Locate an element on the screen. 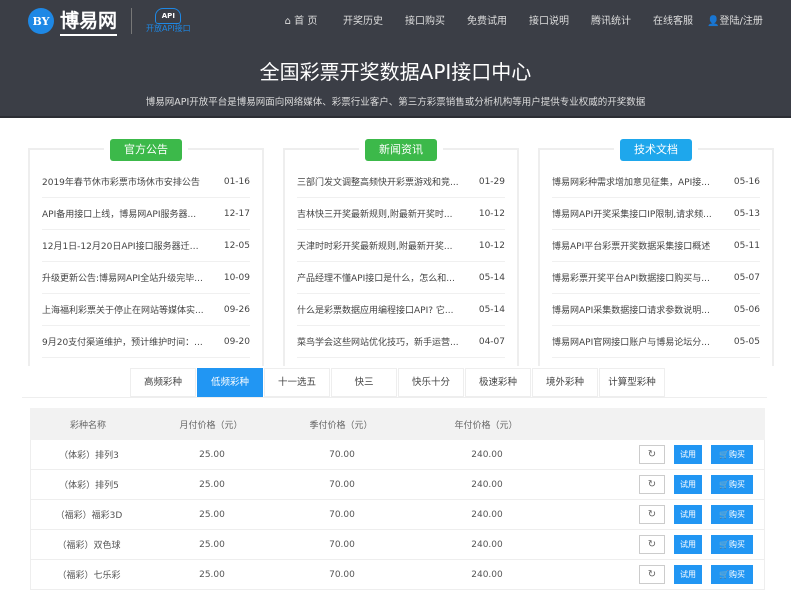  list-item: 9月20支付渠道维护，预计维护时间：... 09-20 is located at coordinates (146, 342).